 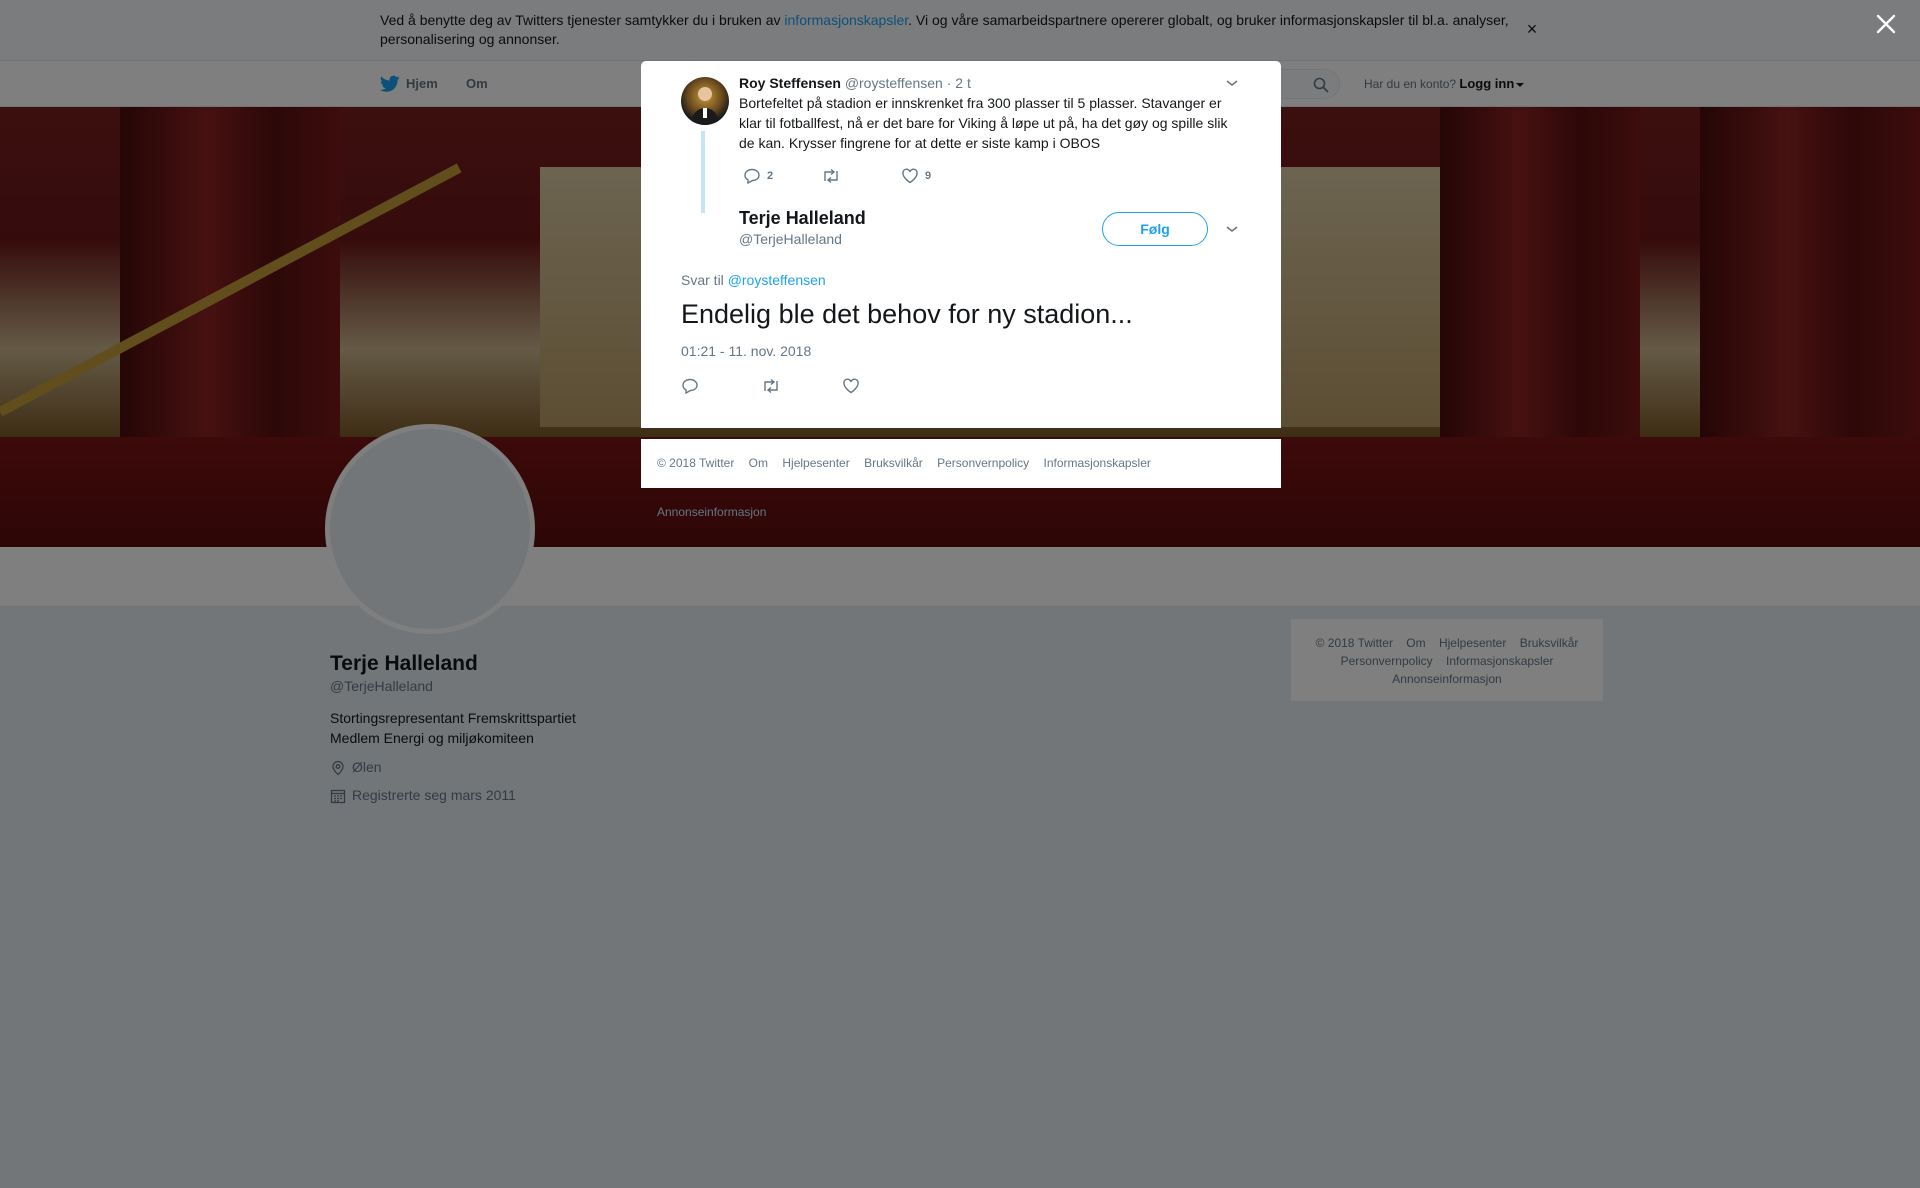 I want to click on reply-prefix: Svar til, so click(x=704, y=280).